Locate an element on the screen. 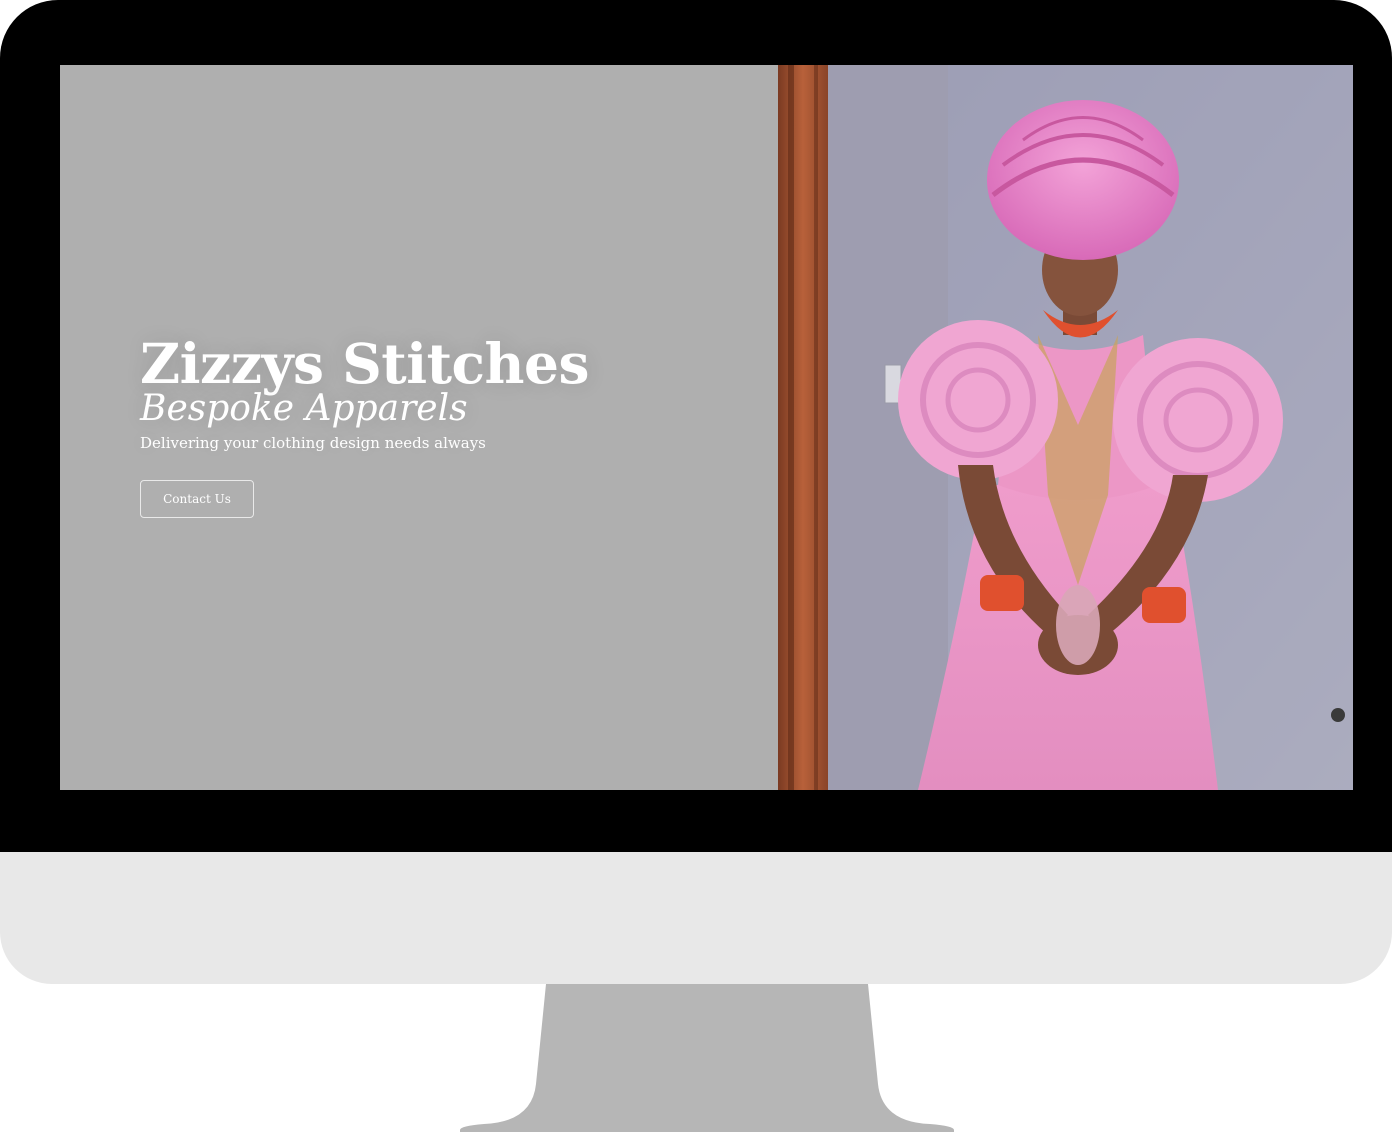 The width and height of the screenshot is (1392, 1135). monitor-chin is located at coordinates (696, 918).